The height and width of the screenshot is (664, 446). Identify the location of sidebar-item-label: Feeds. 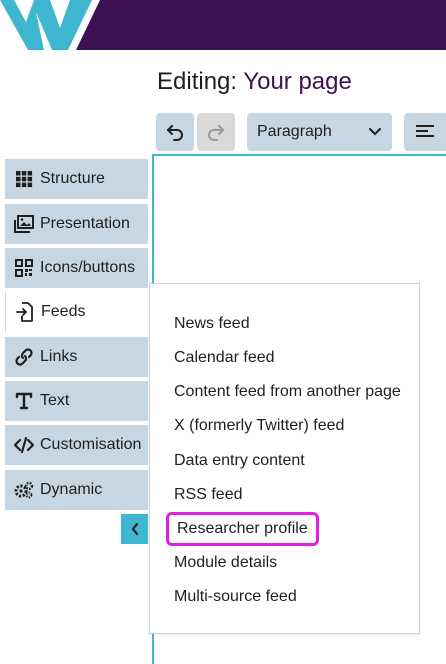
(63, 311).